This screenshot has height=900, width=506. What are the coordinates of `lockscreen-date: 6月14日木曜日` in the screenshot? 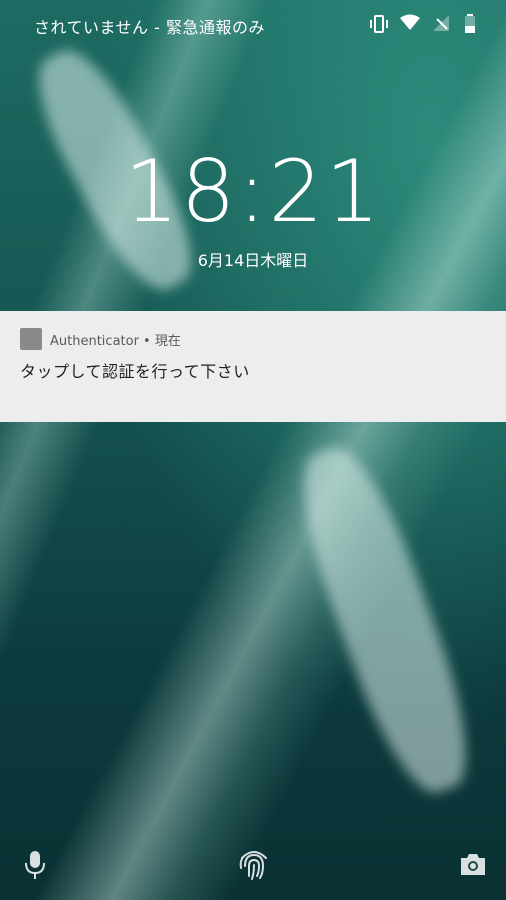 It's located at (253, 260).